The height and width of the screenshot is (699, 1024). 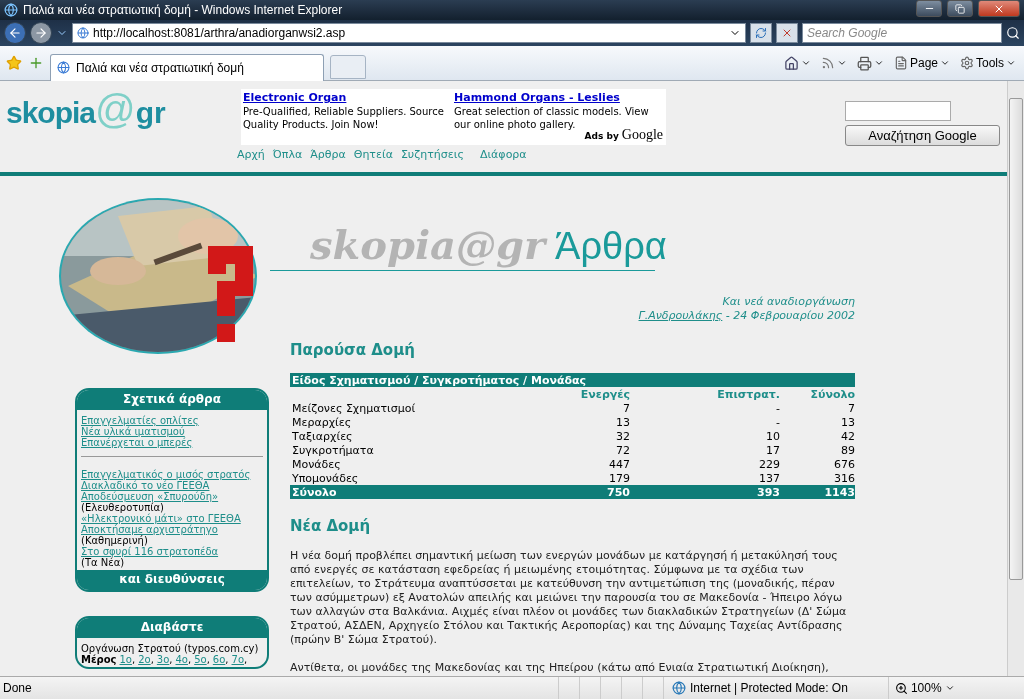 What do you see at coordinates (622, 450) in the screenshot?
I see `table-cell-text: 72` at bounding box center [622, 450].